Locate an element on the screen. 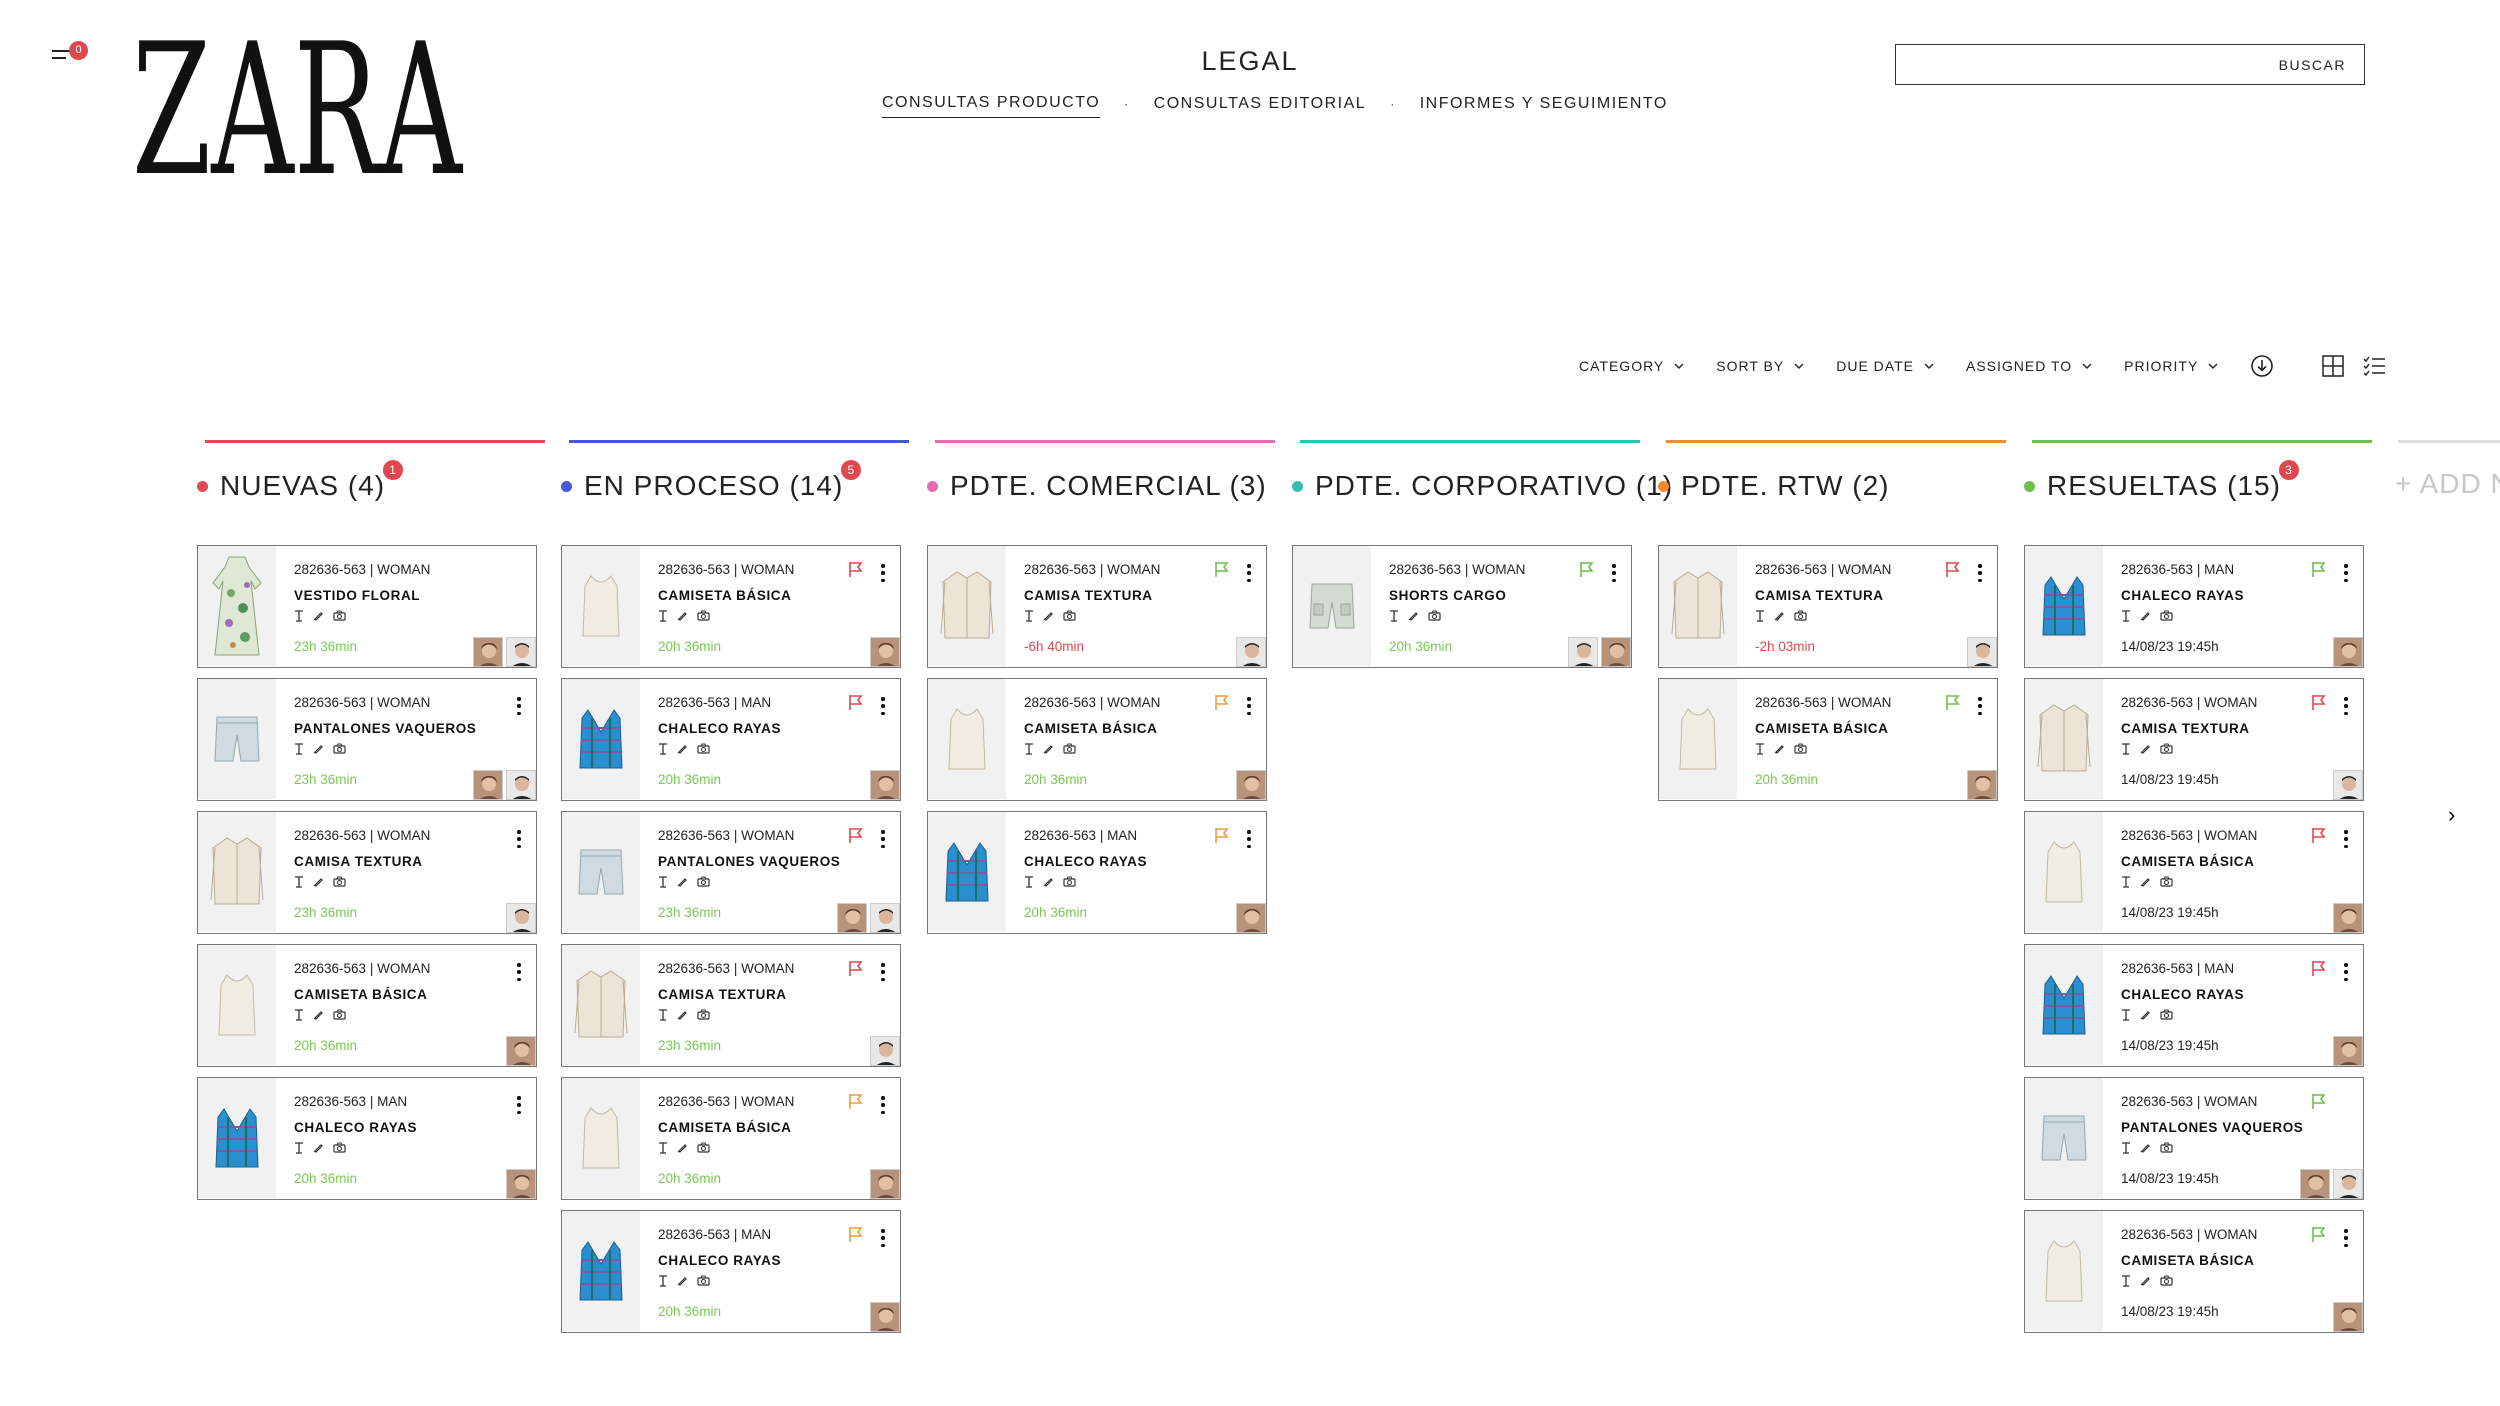 The height and width of the screenshot is (1406, 2500). column-header: PDTE. CORPORATIVO (1) is located at coordinates (1482, 486).